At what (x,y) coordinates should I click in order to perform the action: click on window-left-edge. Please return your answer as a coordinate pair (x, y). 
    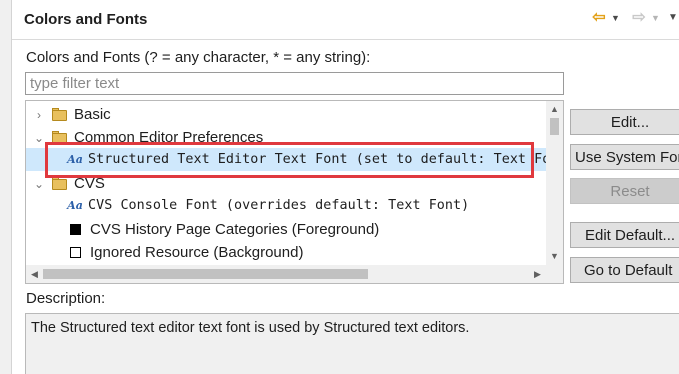
    Looking at the image, I should click on (6, 187).